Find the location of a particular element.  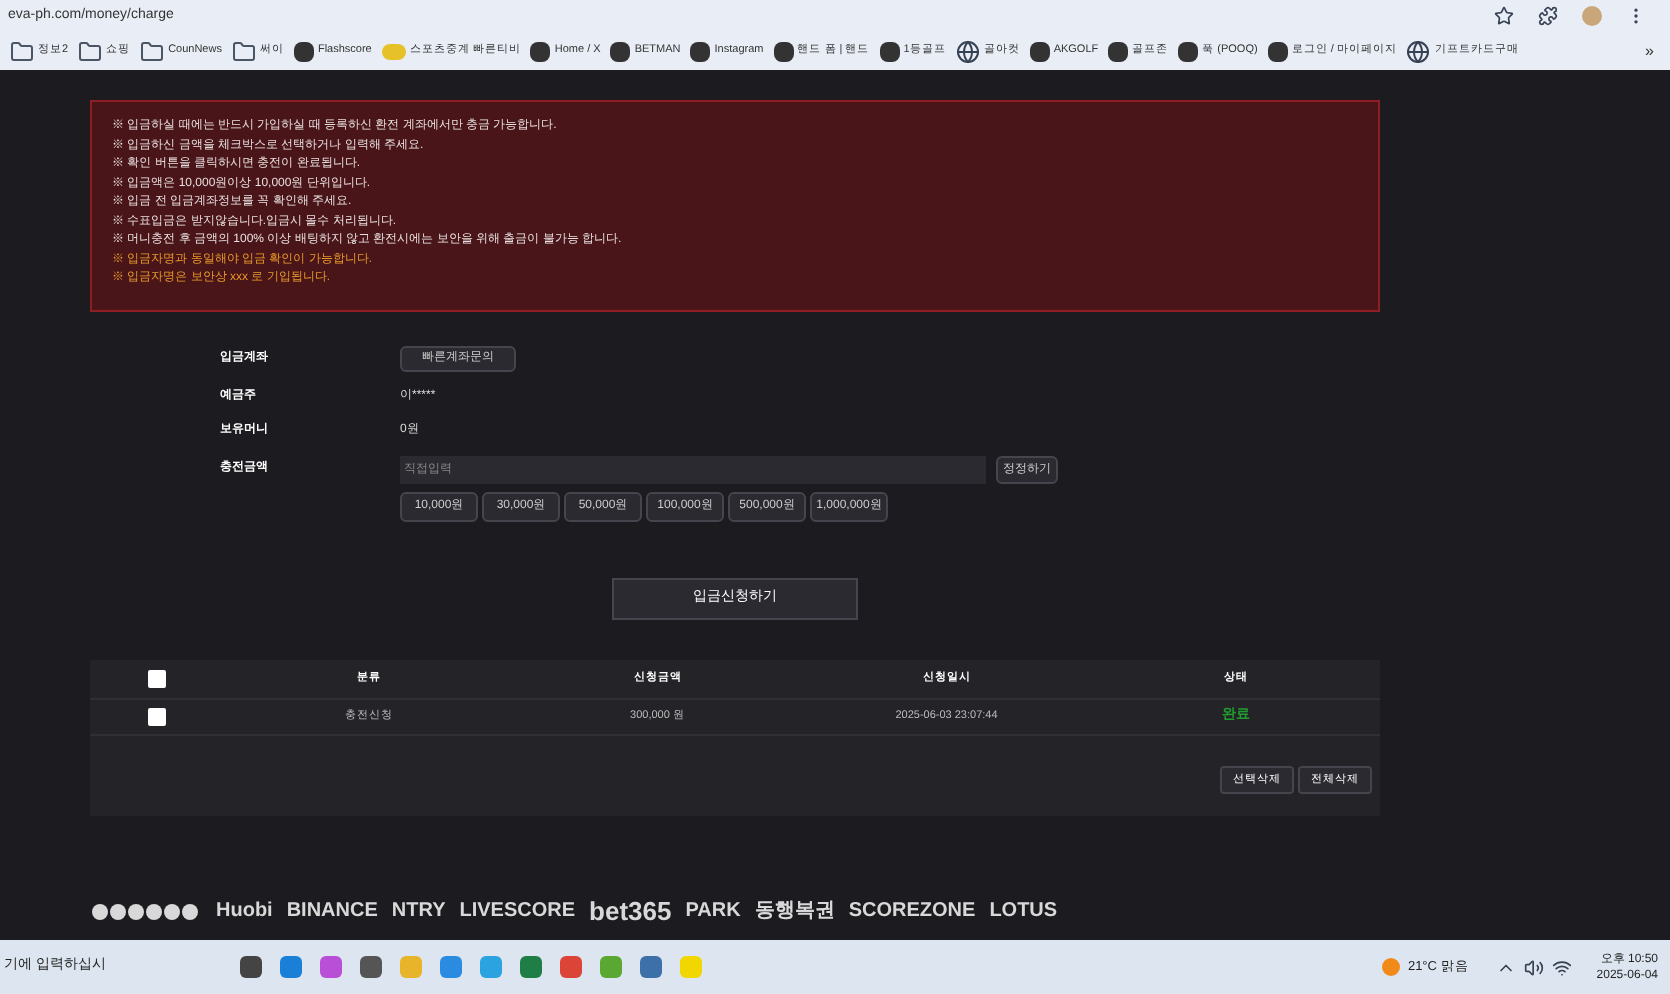

partner-logo: LOTUS is located at coordinates (1023, 912).